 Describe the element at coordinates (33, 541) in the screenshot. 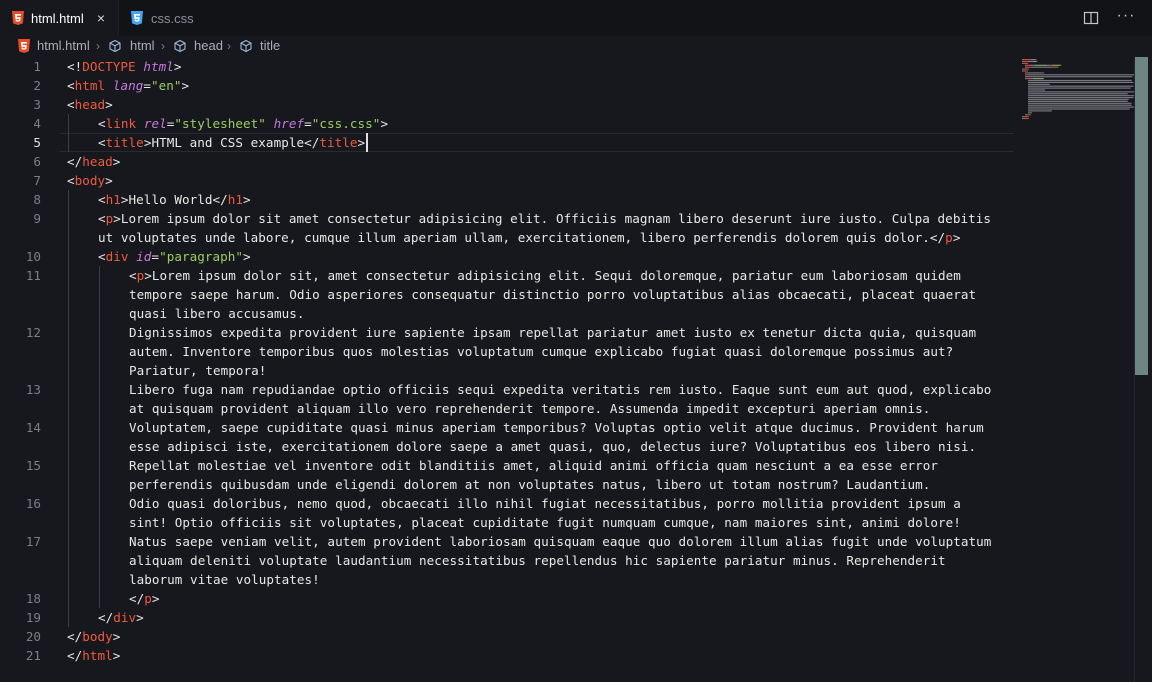

I see `line-number: 17` at that location.